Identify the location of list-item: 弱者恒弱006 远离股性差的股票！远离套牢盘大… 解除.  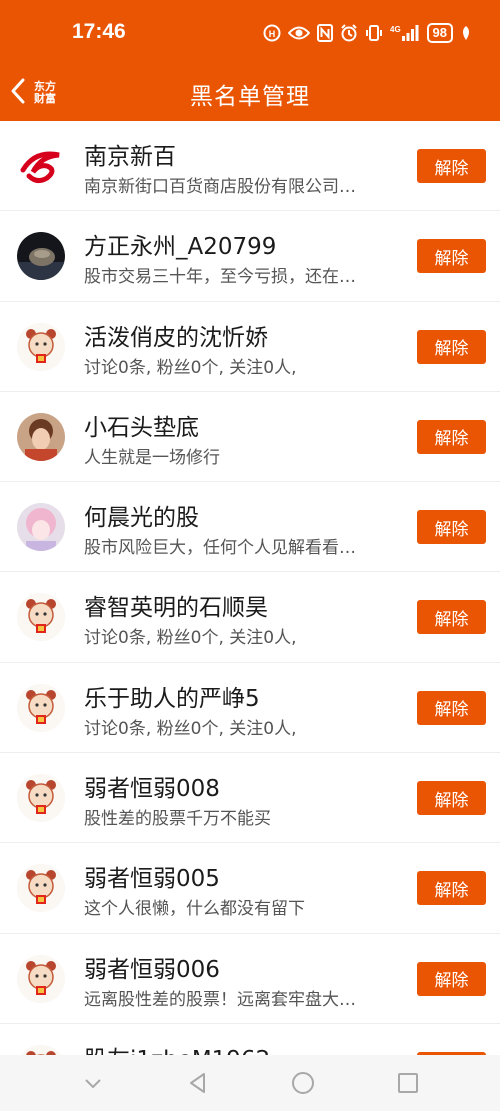
(250, 979).